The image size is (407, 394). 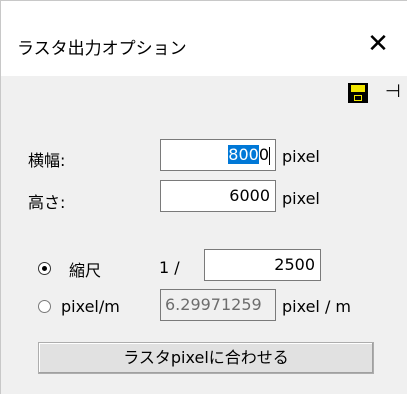 What do you see at coordinates (218, 305) in the screenshot?
I see `pixel-per-m-input: 6.29971259` at bounding box center [218, 305].